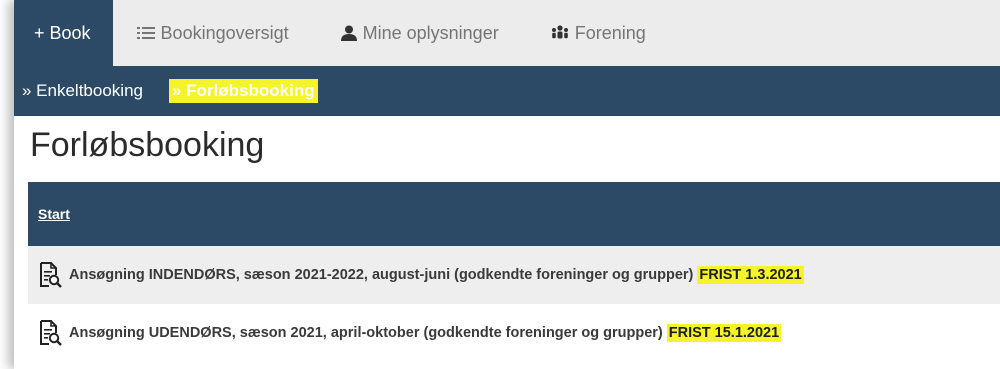 The width and height of the screenshot is (1000, 369). What do you see at coordinates (560, 33) in the screenshot?
I see `group-icon` at bounding box center [560, 33].